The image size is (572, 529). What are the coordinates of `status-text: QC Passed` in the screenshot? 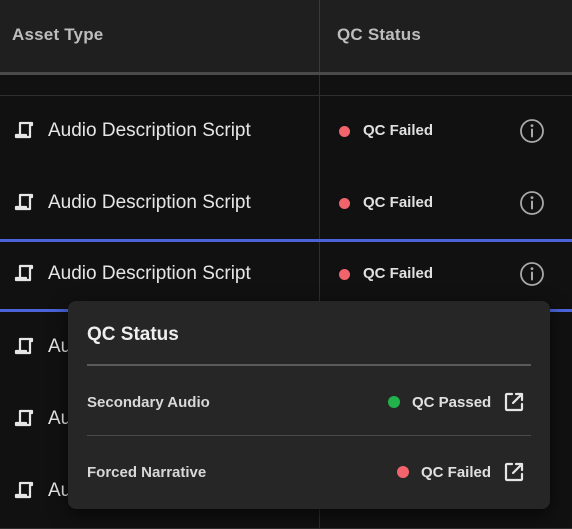 It's located at (452, 402).